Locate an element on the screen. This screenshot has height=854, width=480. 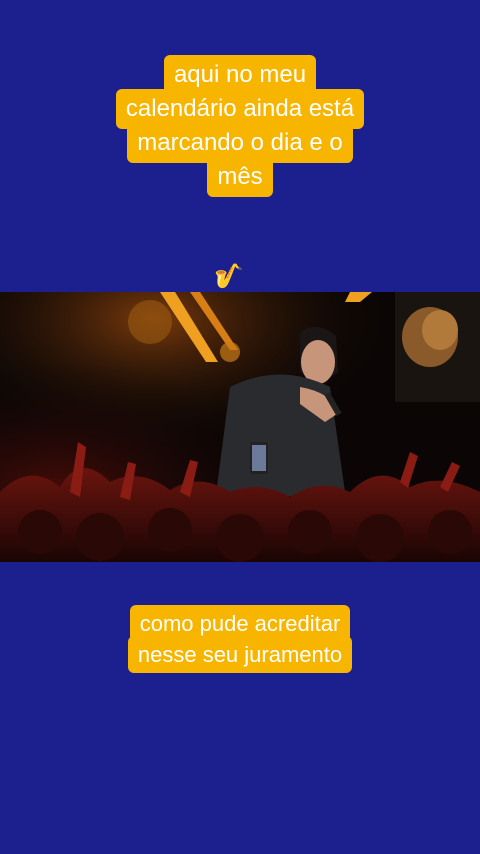
top-caption-line-4: mês is located at coordinates (240, 177).